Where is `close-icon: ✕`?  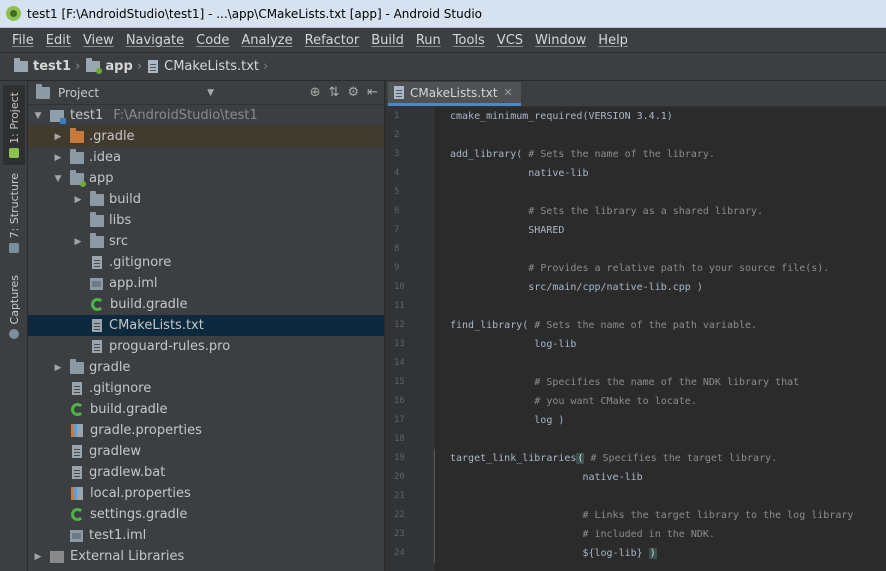 close-icon: ✕ is located at coordinates (508, 92).